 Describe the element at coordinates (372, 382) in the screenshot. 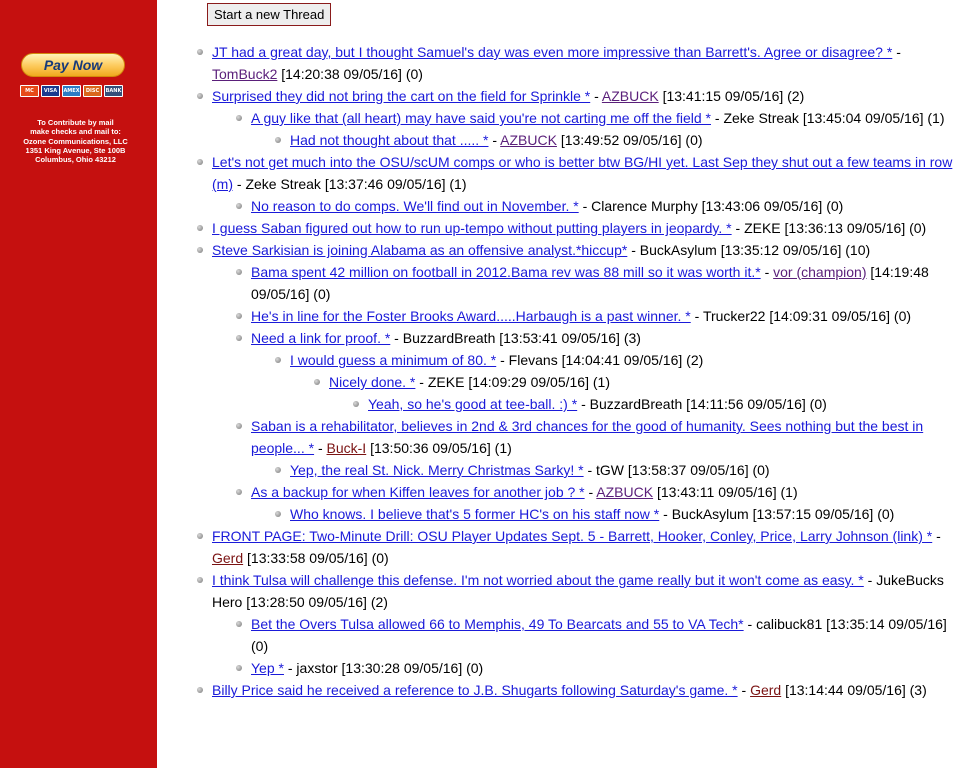

I see `post-title-link: Nicely done. *` at that location.